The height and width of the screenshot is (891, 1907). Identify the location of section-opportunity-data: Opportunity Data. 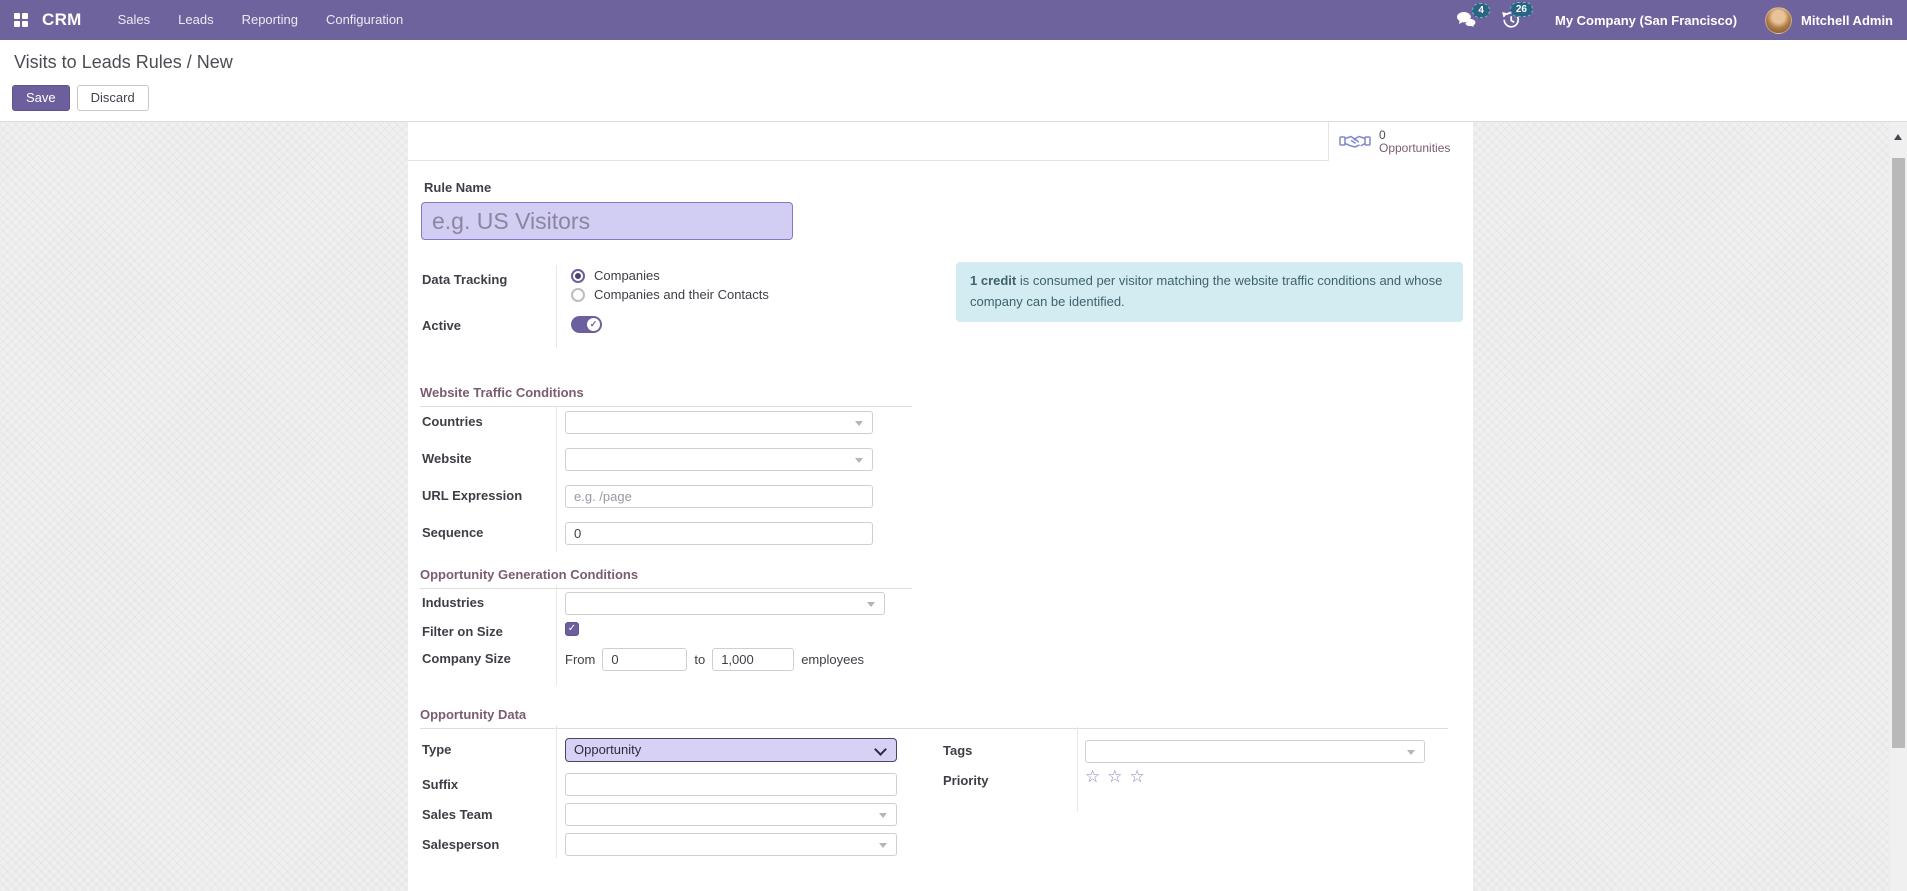
(934, 717).